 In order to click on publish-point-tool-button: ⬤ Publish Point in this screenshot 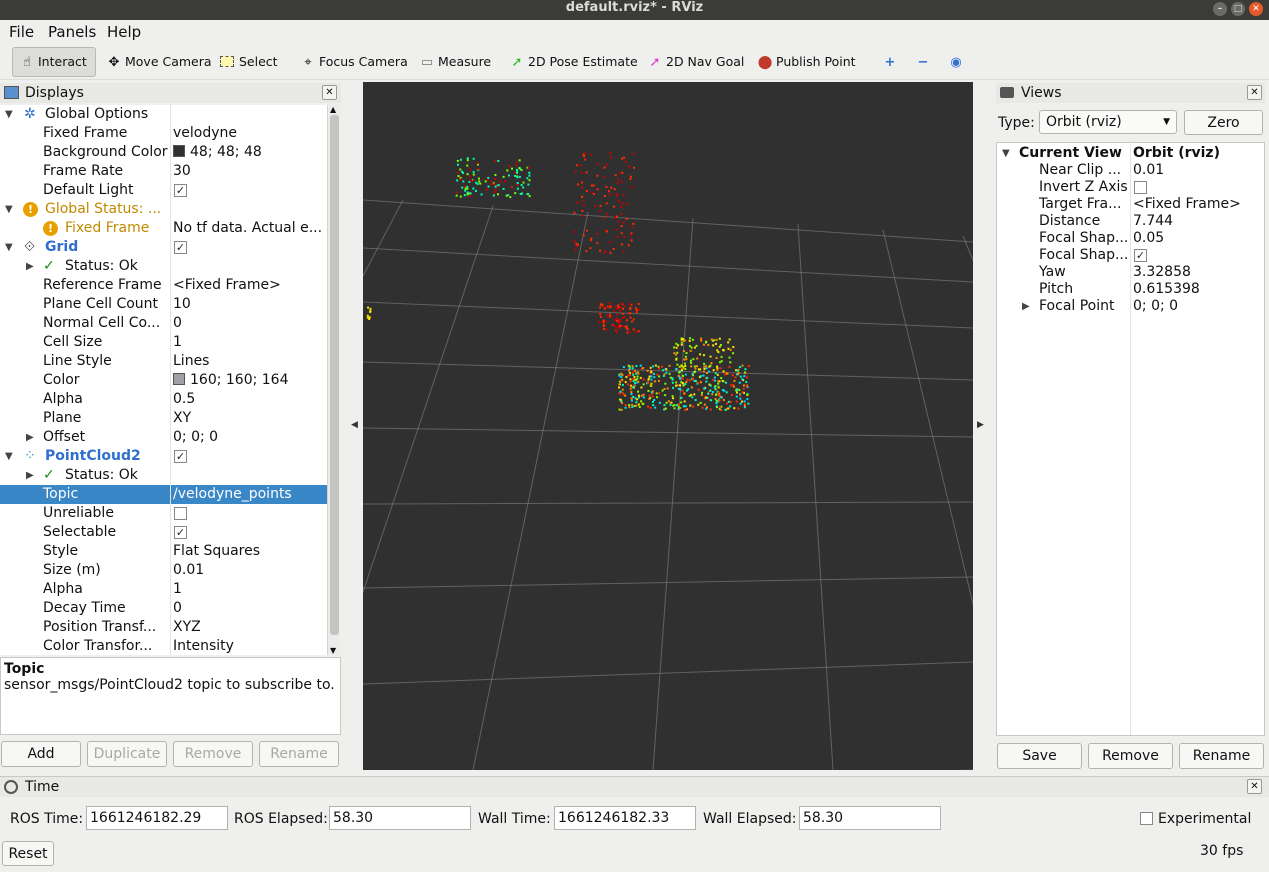, I will do `click(803, 62)`.